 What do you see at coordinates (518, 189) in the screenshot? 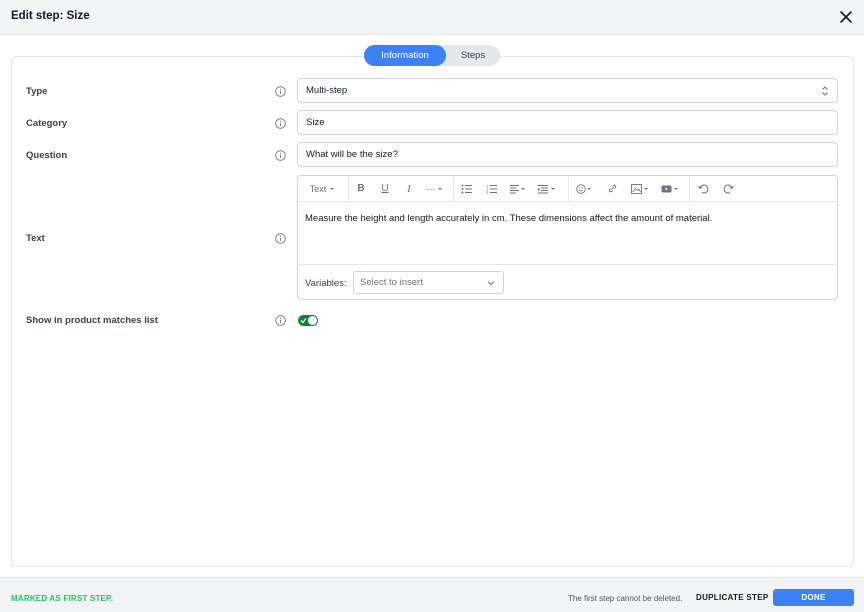
I see `align-dropdown-icon` at bounding box center [518, 189].